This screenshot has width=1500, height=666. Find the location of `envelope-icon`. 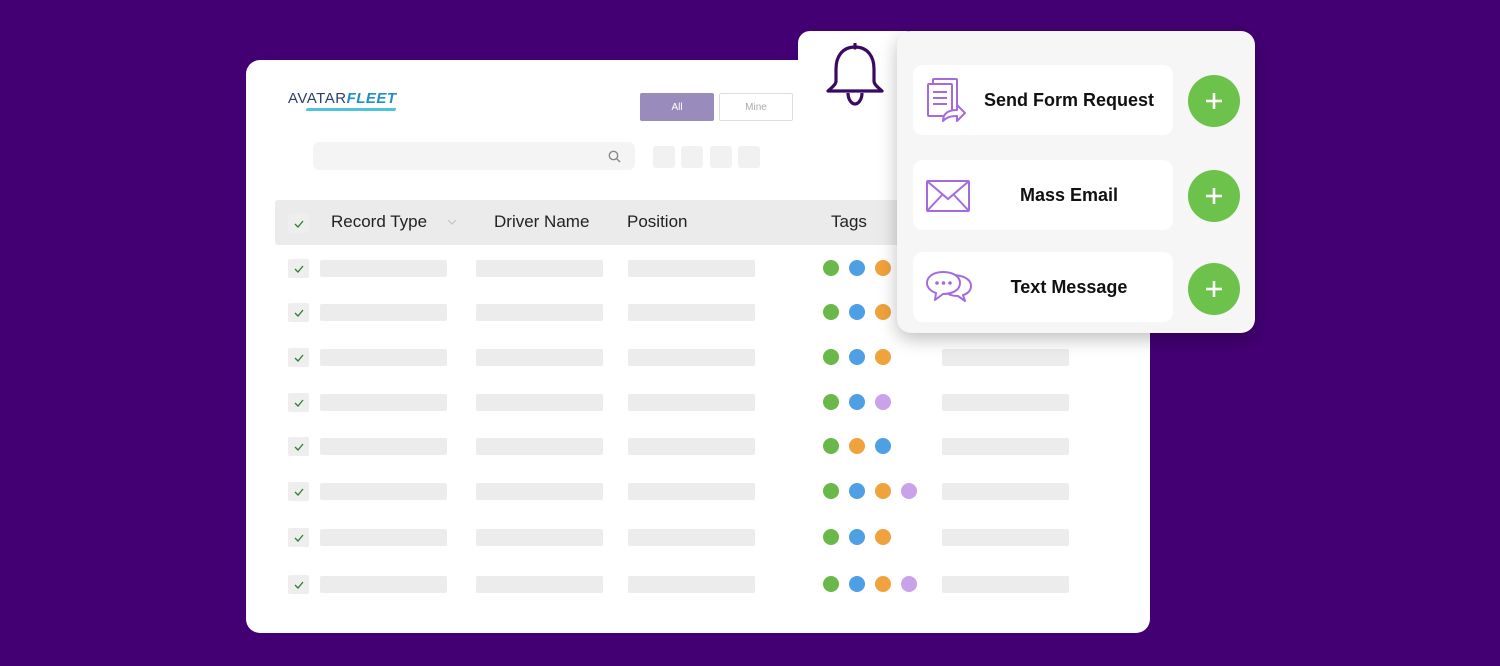

envelope-icon is located at coordinates (948, 196).